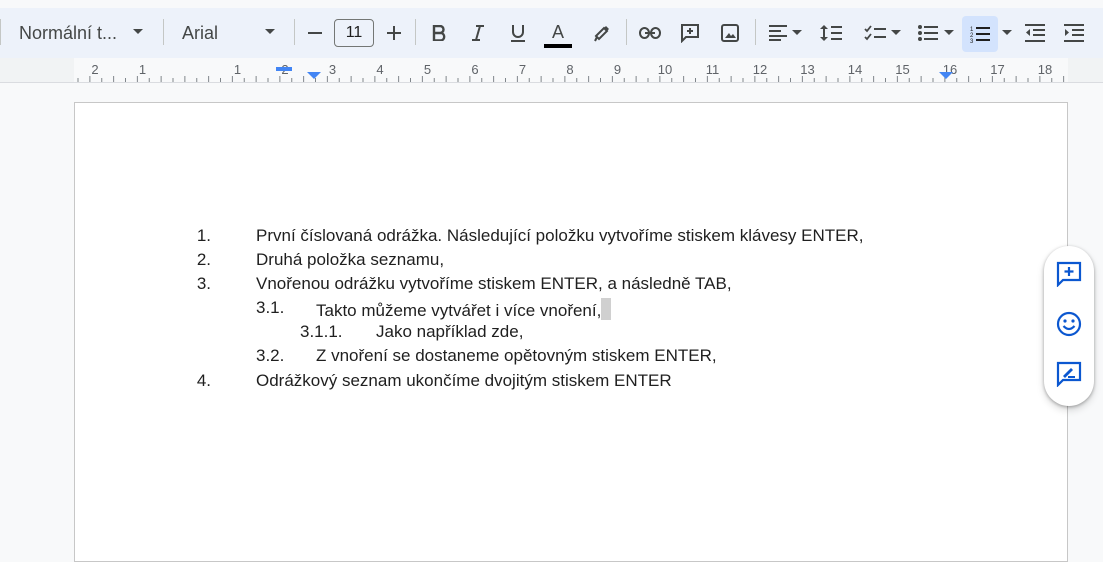 The width and height of the screenshot is (1103, 562). I want to click on italic-icon, so click(478, 33).